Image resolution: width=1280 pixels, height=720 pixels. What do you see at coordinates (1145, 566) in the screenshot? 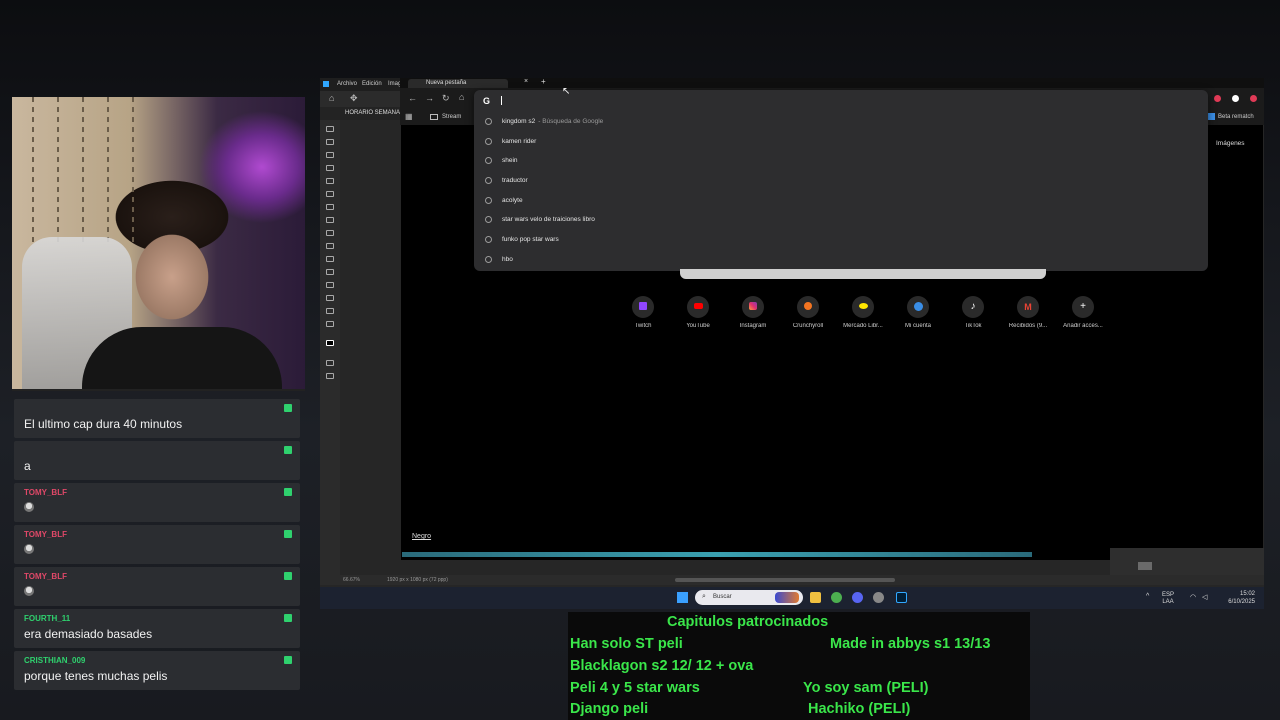
I see `layer-thumbnail` at bounding box center [1145, 566].